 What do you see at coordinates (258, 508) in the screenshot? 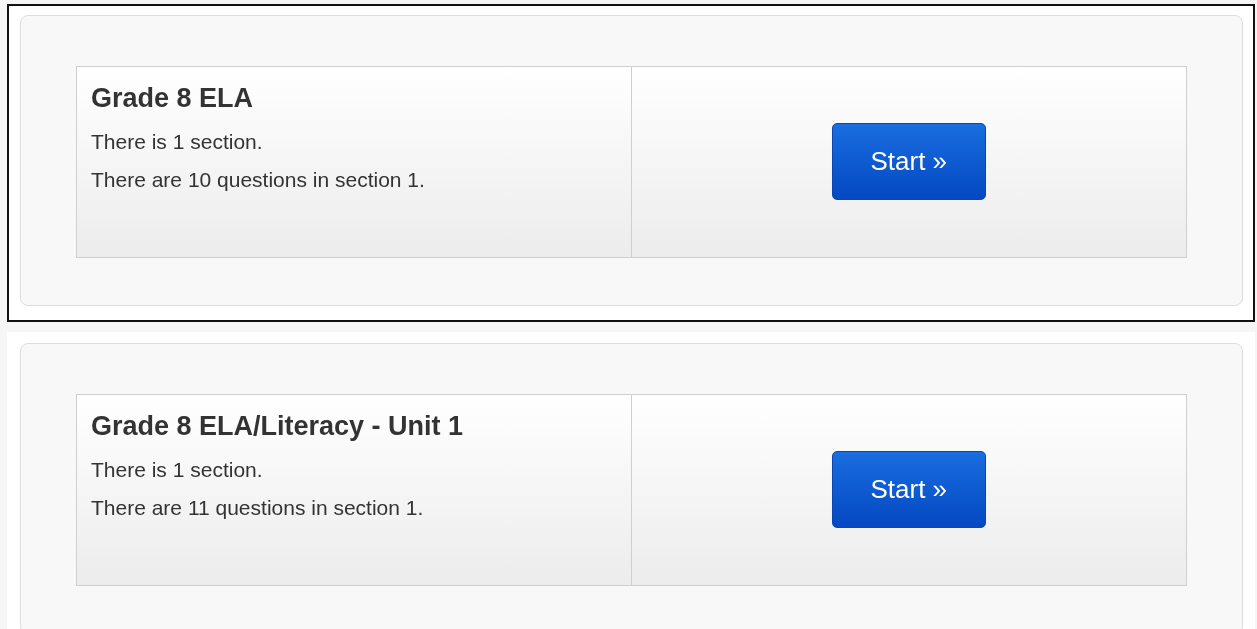
I see `assessment-info: There are 11 questions in section 1.` at bounding box center [258, 508].